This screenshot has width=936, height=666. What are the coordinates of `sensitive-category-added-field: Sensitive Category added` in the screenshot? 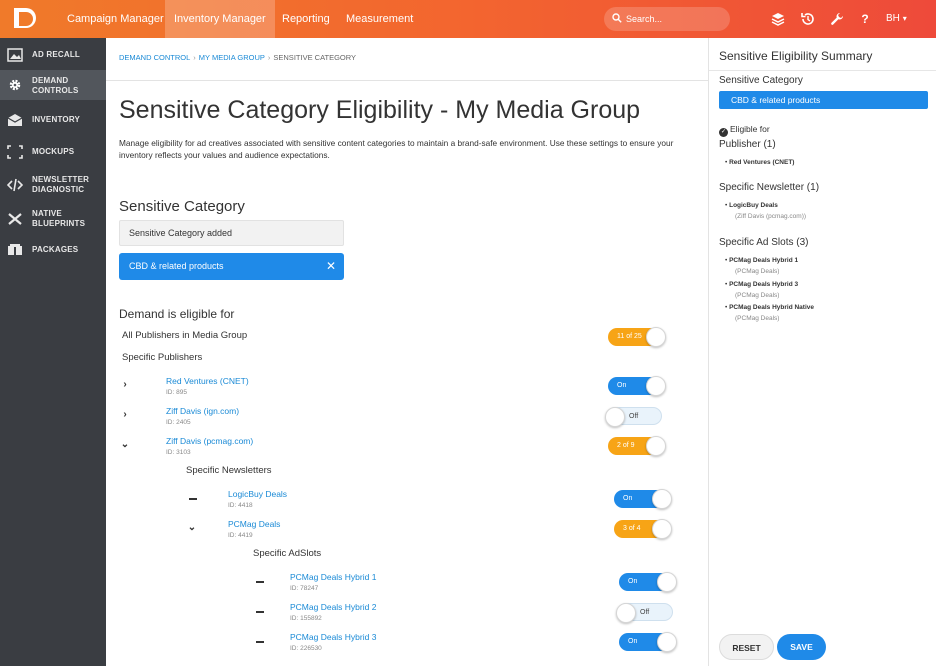 It's located at (231, 233).